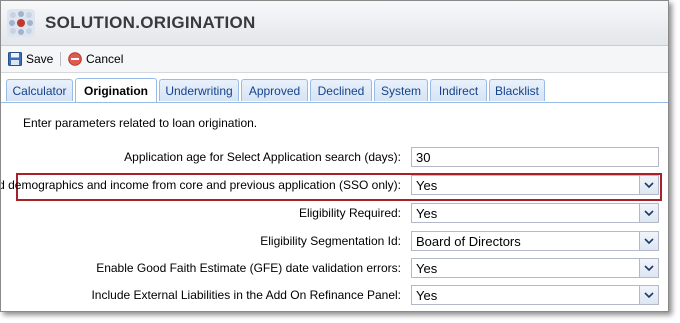  I want to click on field-value: Board of Directors, so click(468, 241).